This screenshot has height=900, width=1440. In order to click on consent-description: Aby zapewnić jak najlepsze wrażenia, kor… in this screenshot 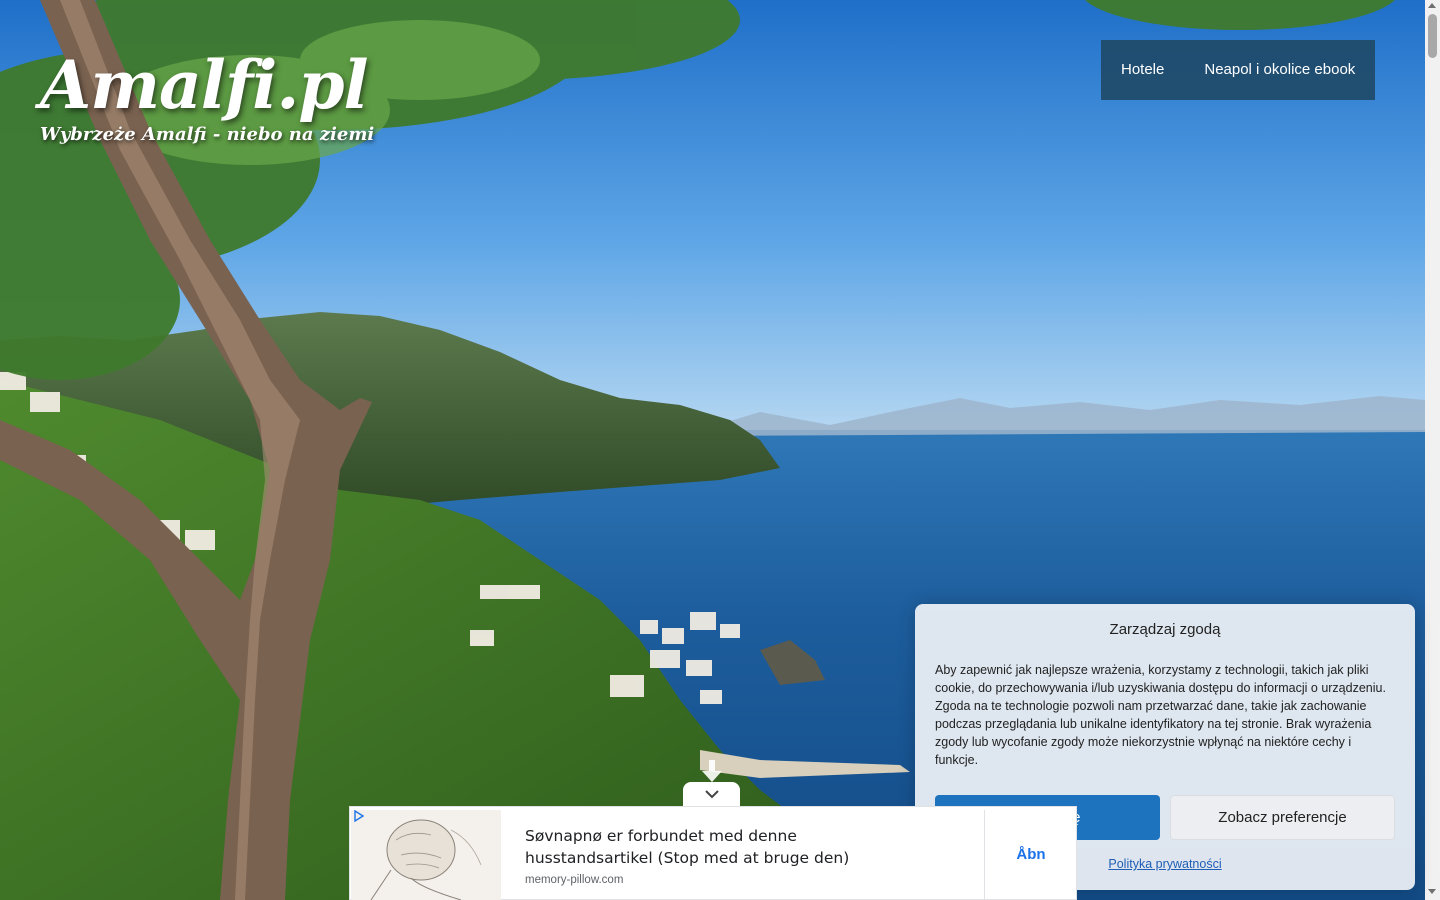, I will do `click(1160, 715)`.